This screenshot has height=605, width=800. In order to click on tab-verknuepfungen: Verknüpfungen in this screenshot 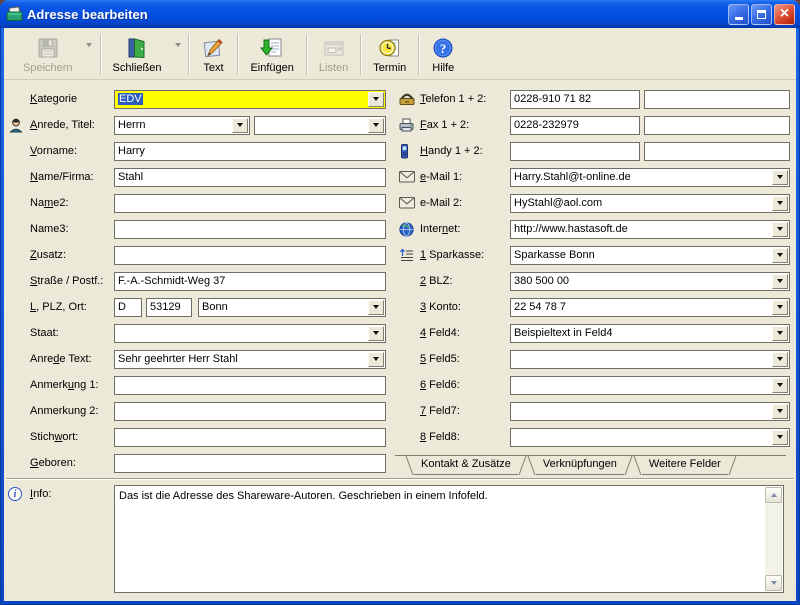, I will do `click(580, 465)`.